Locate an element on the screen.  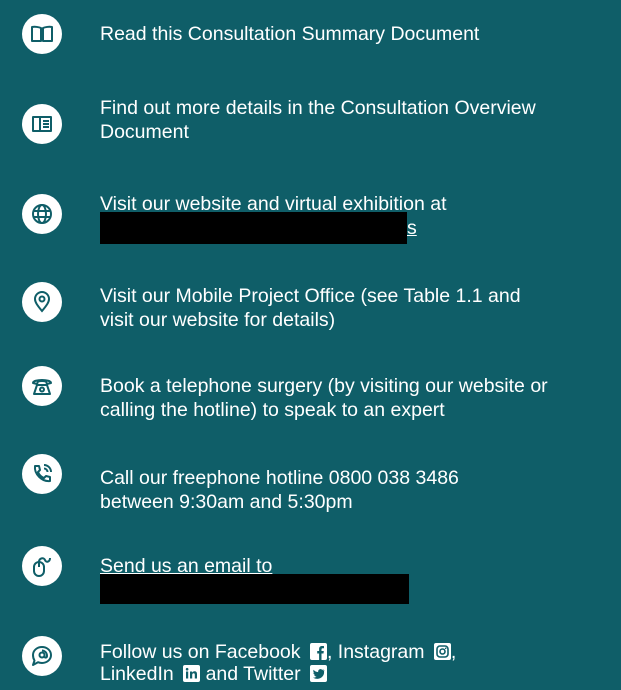
linkedin-icon is located at coordinates (192, 673).